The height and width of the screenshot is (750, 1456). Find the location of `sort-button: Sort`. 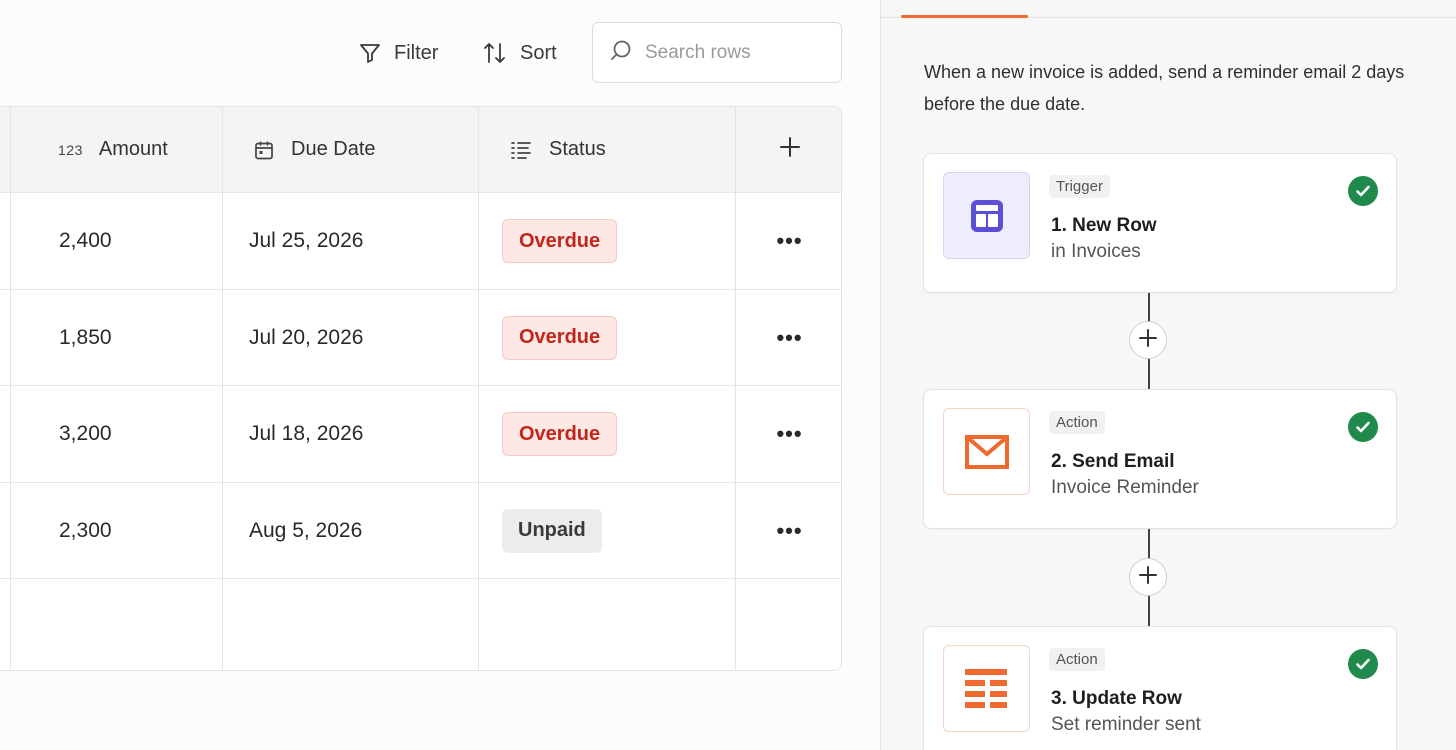

sort-button: Sort is located at coordinates (519, 53).